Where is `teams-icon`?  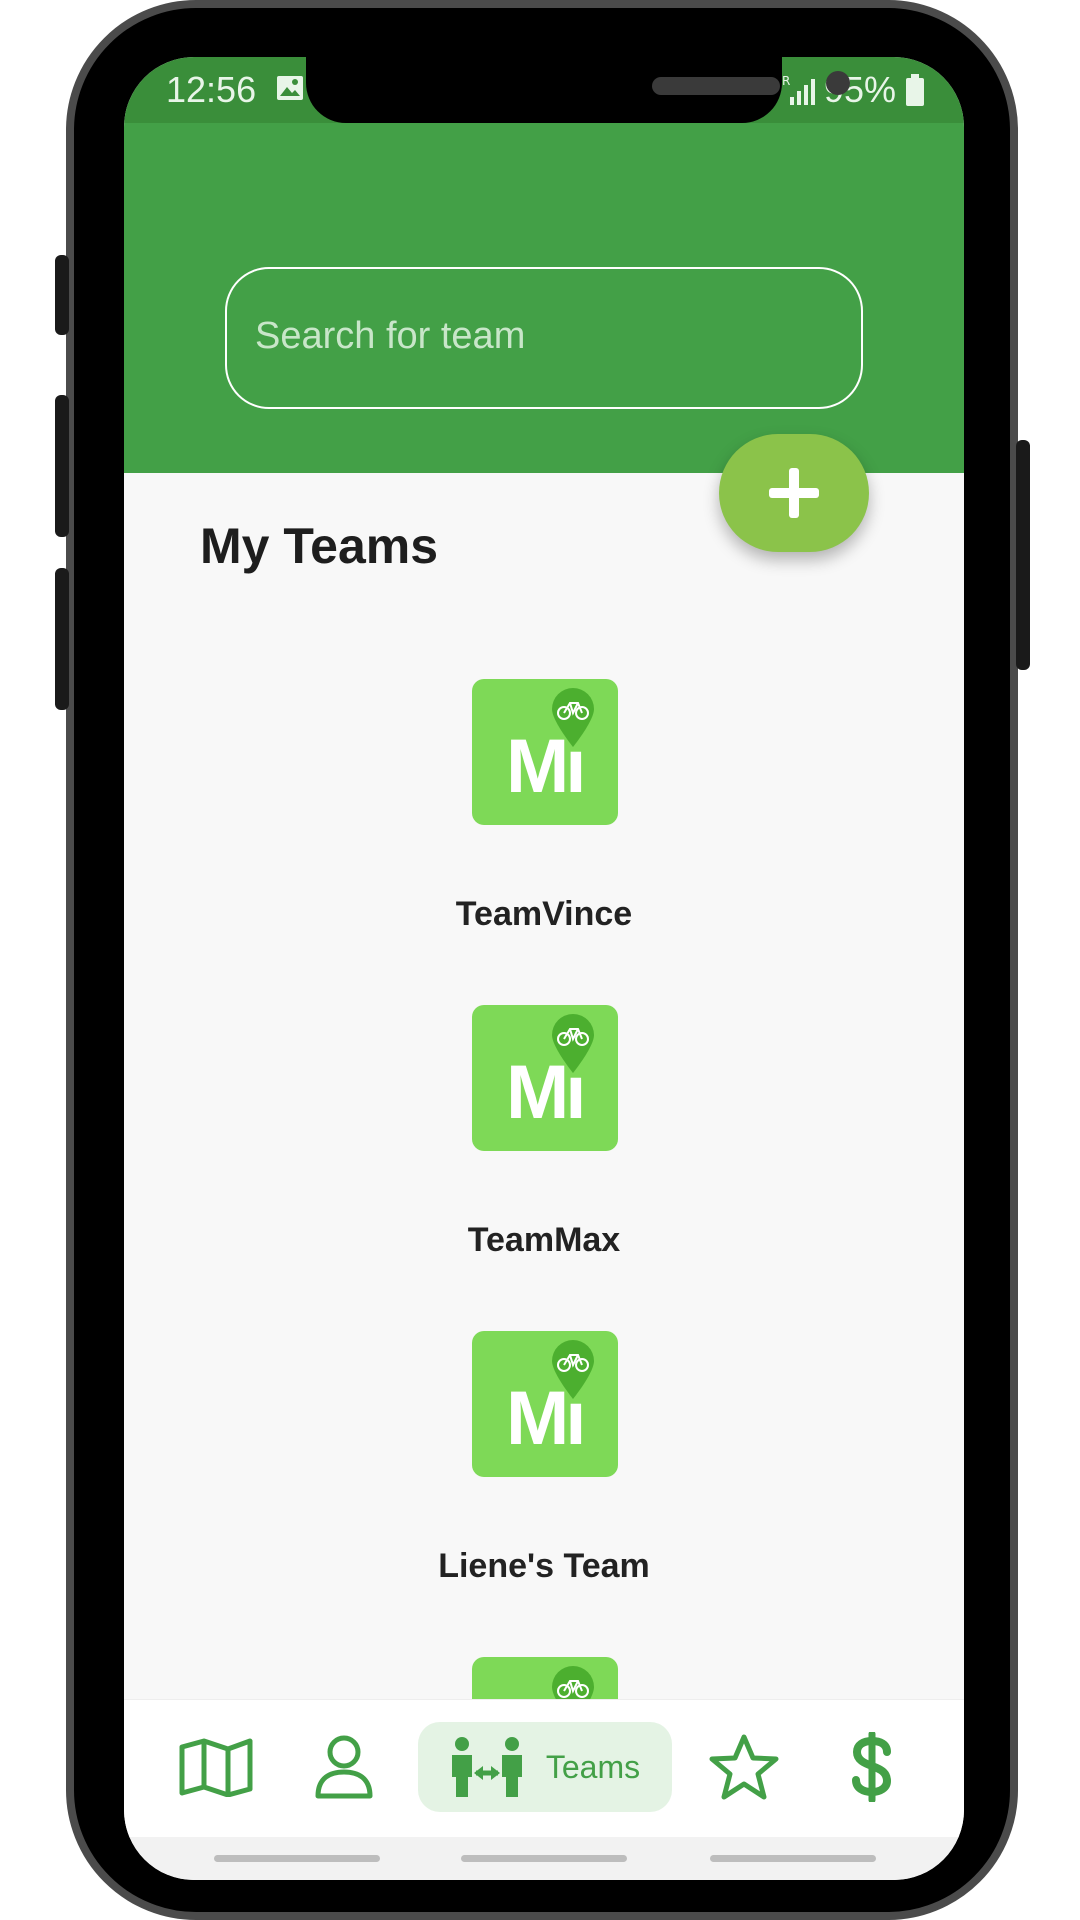
teams-icon is located at coordinates (486, 1767).